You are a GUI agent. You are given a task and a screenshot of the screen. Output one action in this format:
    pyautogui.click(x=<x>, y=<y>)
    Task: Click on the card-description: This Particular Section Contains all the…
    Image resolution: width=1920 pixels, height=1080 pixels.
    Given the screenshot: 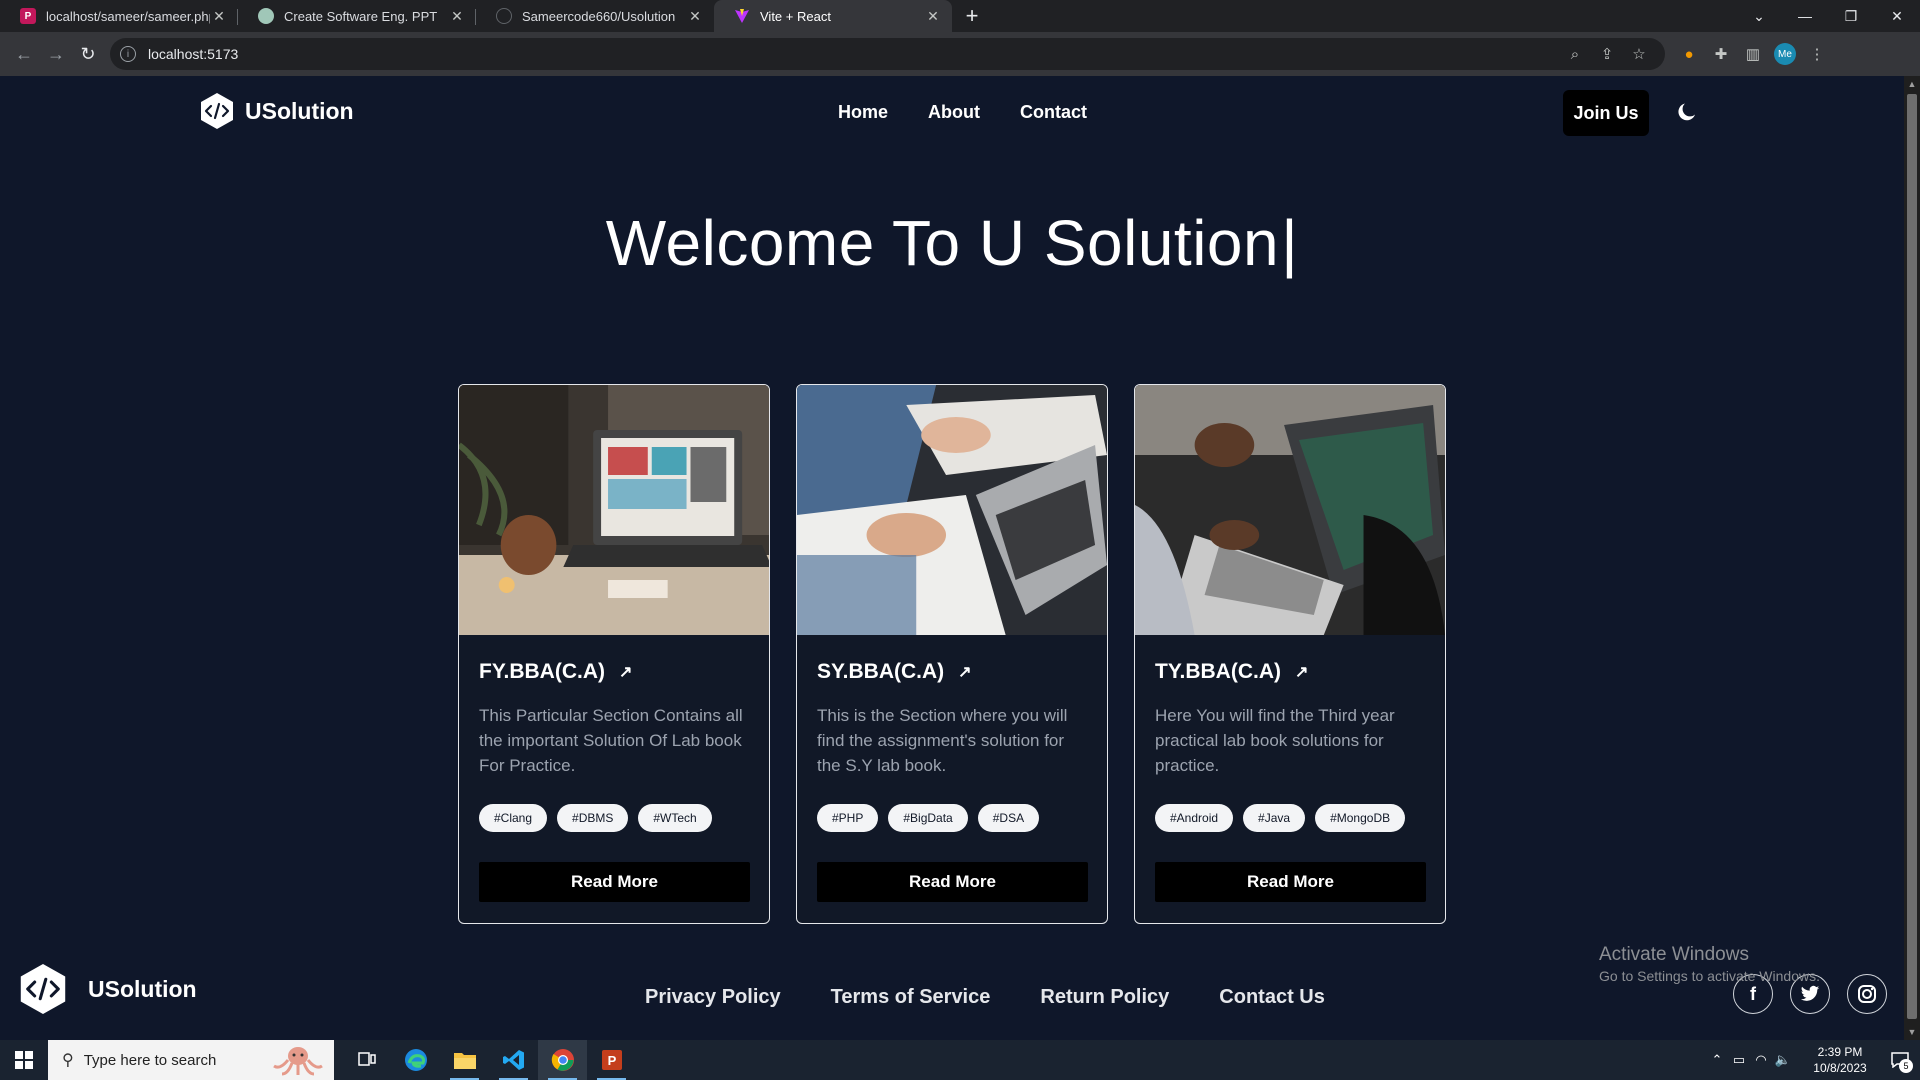 What is the action you would take?
    pyautogui.click(x=611, y=740)
    